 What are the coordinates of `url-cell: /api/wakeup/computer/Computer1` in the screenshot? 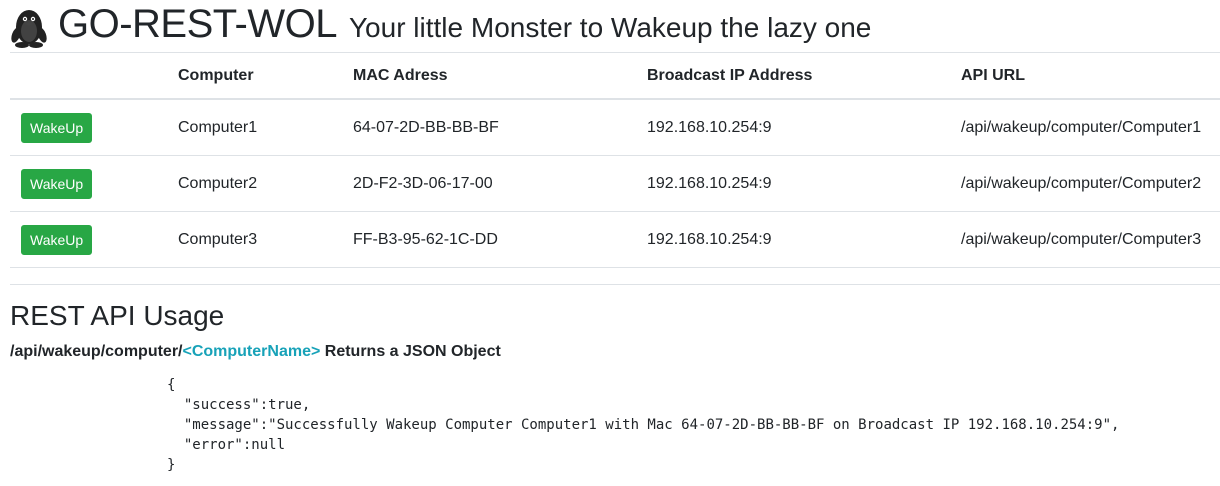 It's located at (1090, 127).